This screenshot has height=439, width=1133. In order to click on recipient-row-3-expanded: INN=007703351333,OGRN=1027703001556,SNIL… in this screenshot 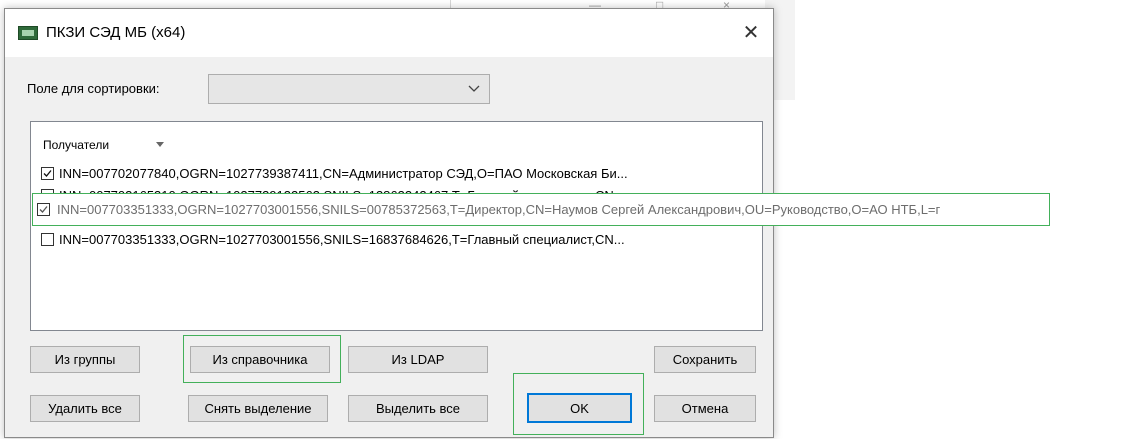, I will do `click(541, 209)`.